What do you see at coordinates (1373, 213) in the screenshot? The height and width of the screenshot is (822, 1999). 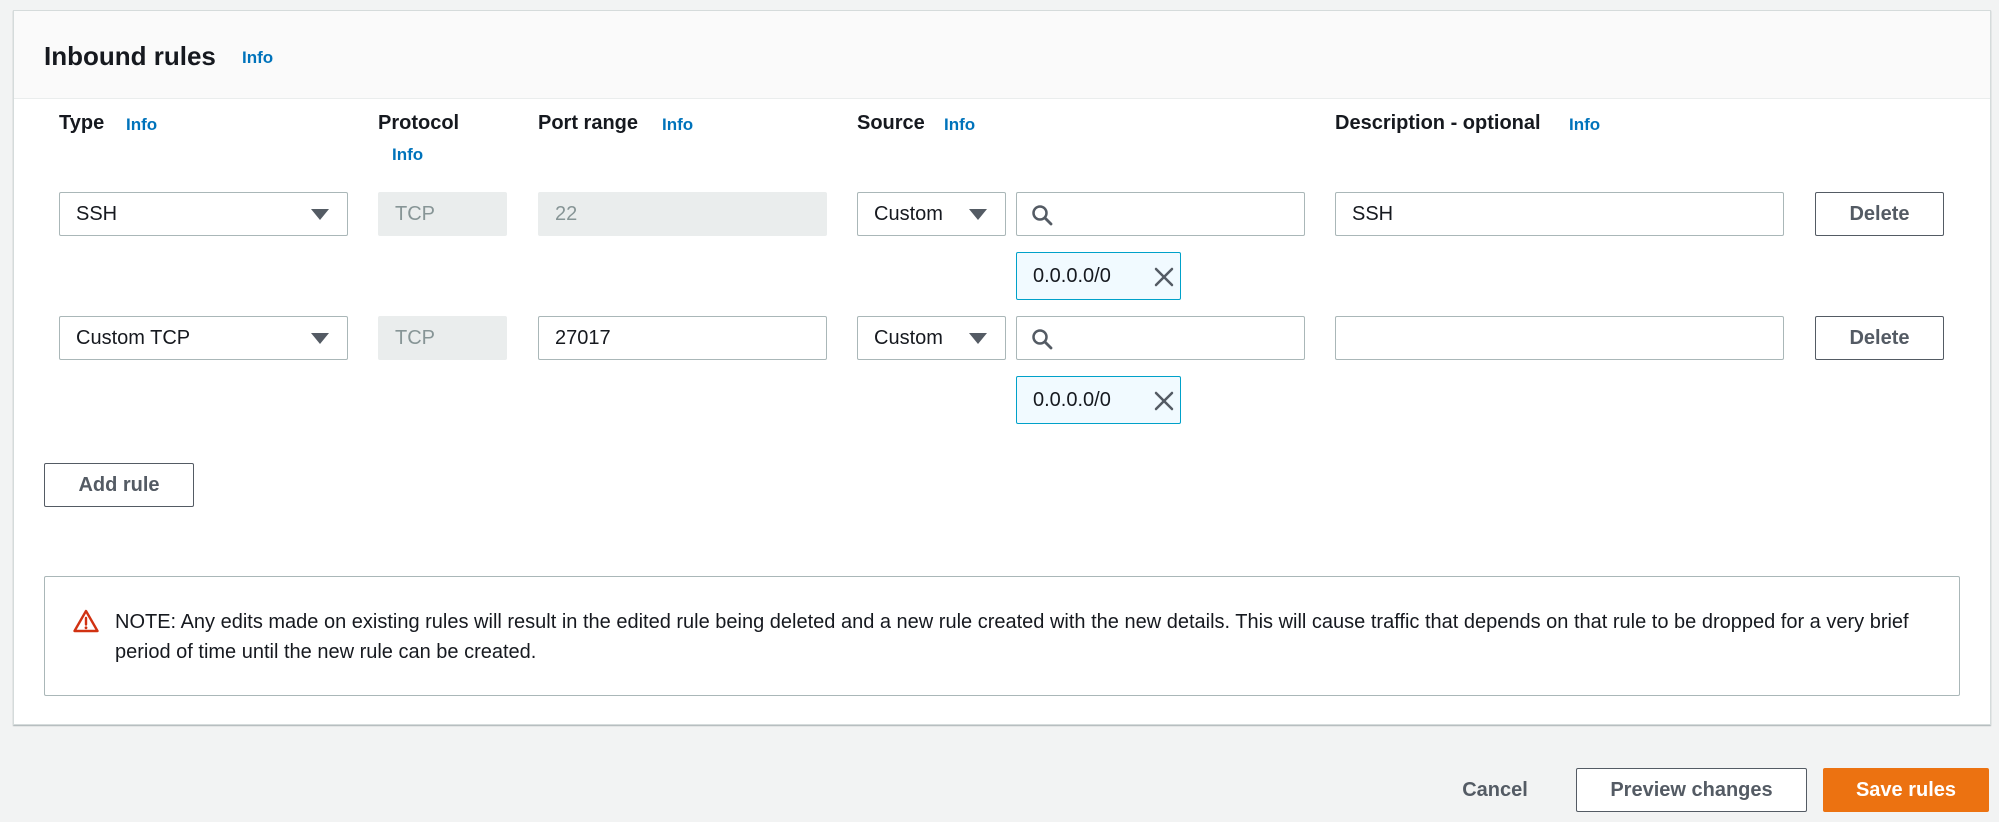 I see `description-value: SSH` at bounding box center [1373, 213].